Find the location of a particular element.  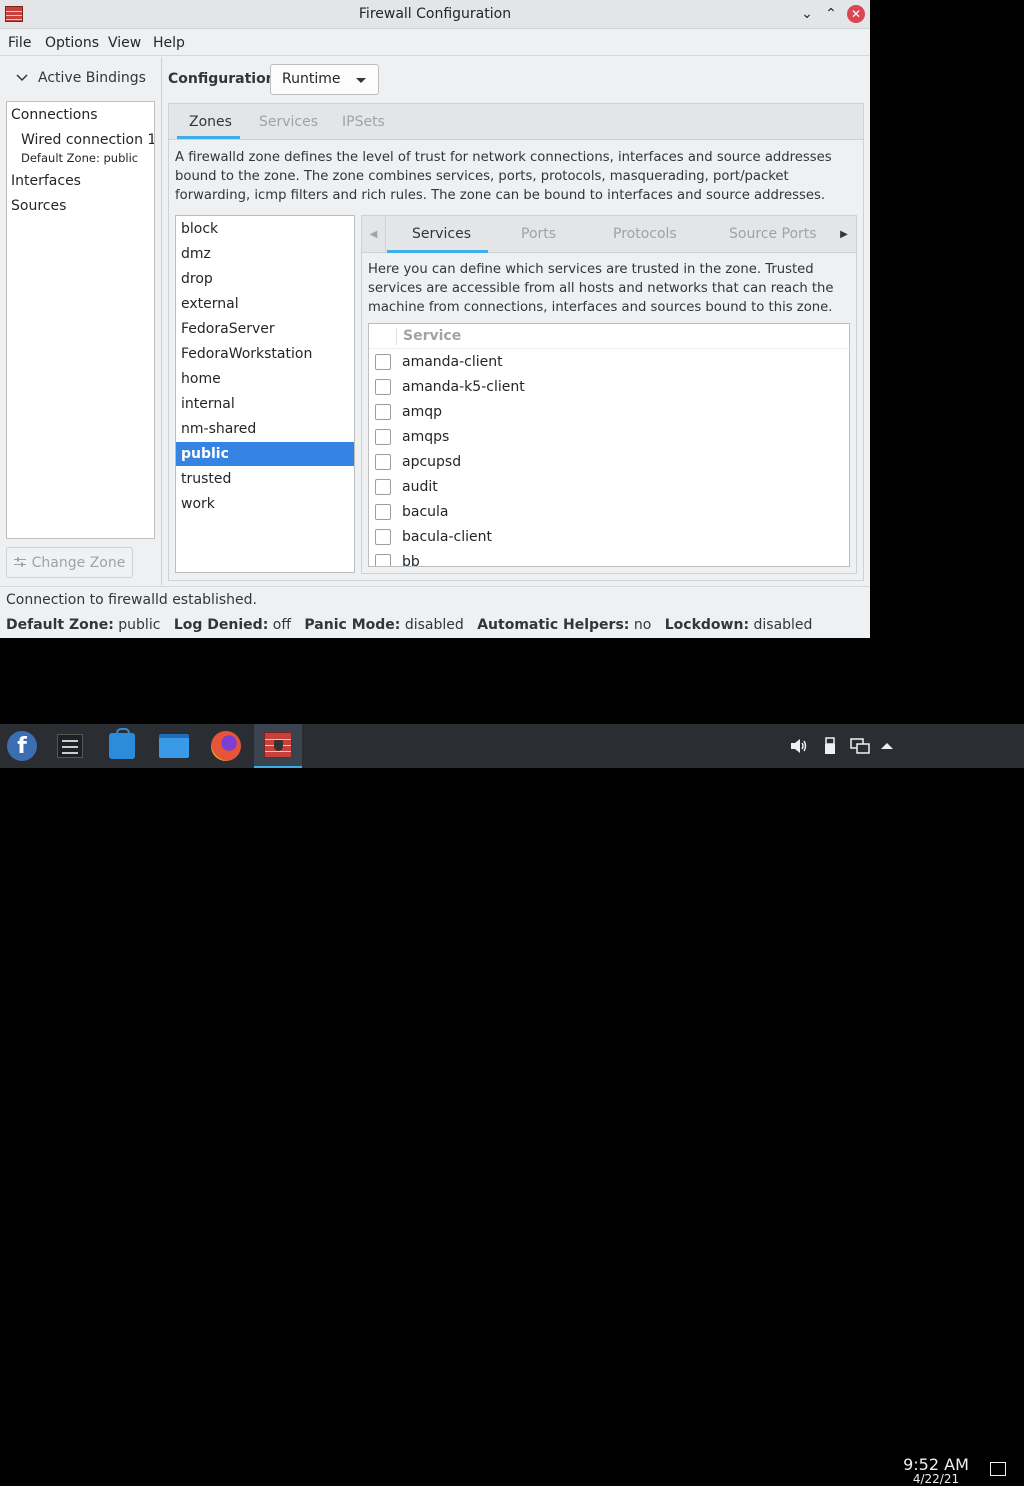

fedora-logo-icon: f is located at coordinates (22, 746).